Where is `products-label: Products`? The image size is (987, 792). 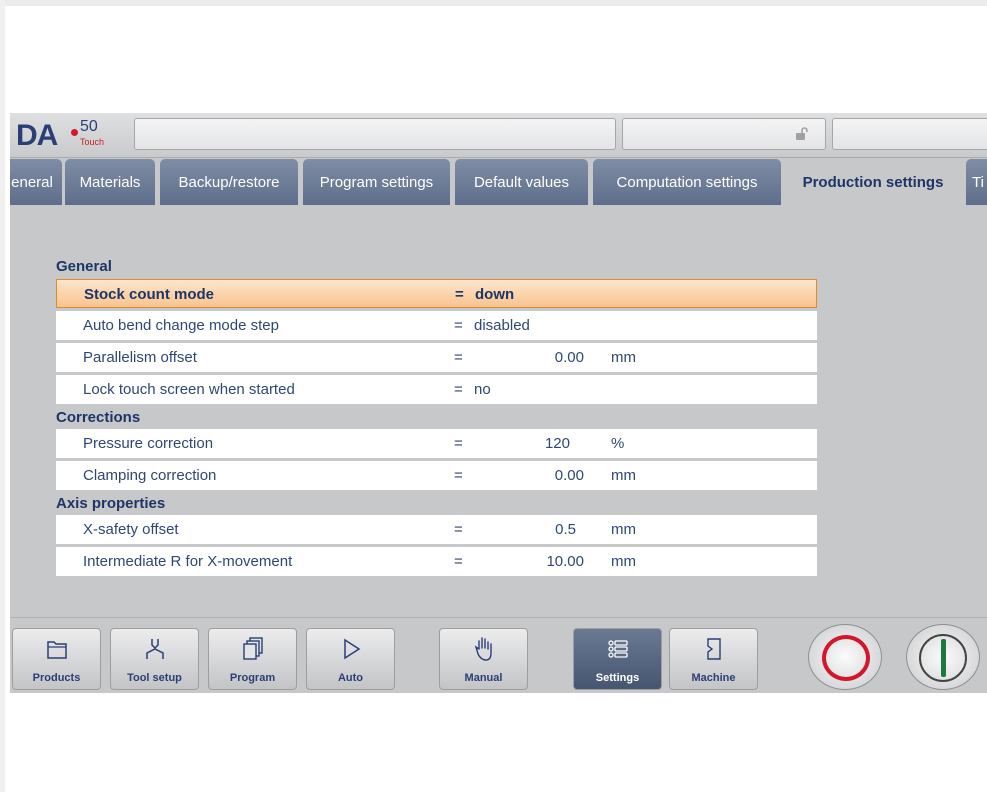
products-label: Products is located at coordinates (56, 678).